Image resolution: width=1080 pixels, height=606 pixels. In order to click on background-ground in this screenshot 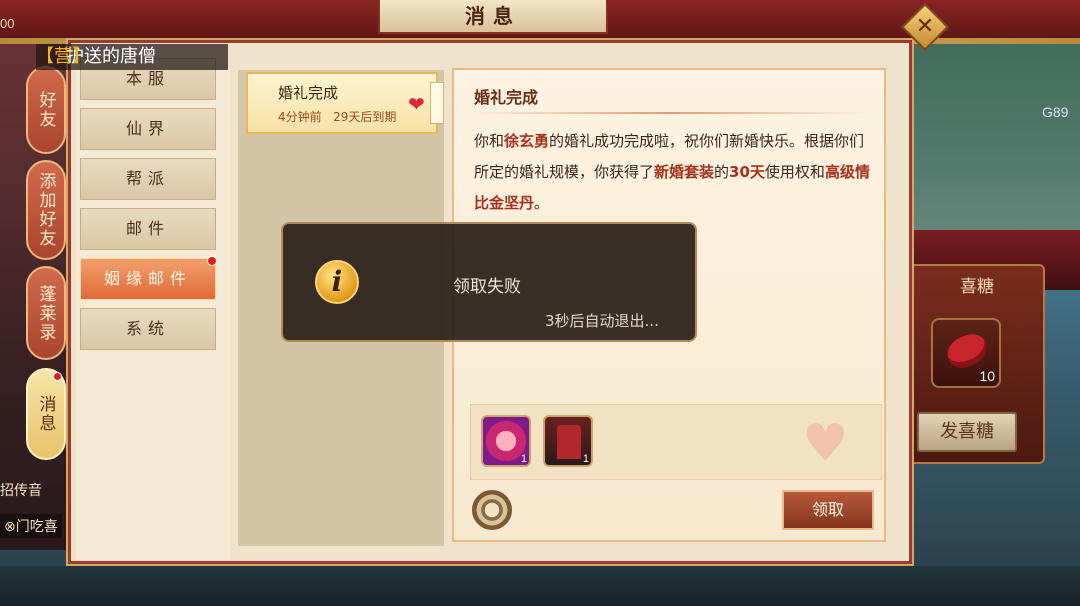, I will do `click(540, 586)`.